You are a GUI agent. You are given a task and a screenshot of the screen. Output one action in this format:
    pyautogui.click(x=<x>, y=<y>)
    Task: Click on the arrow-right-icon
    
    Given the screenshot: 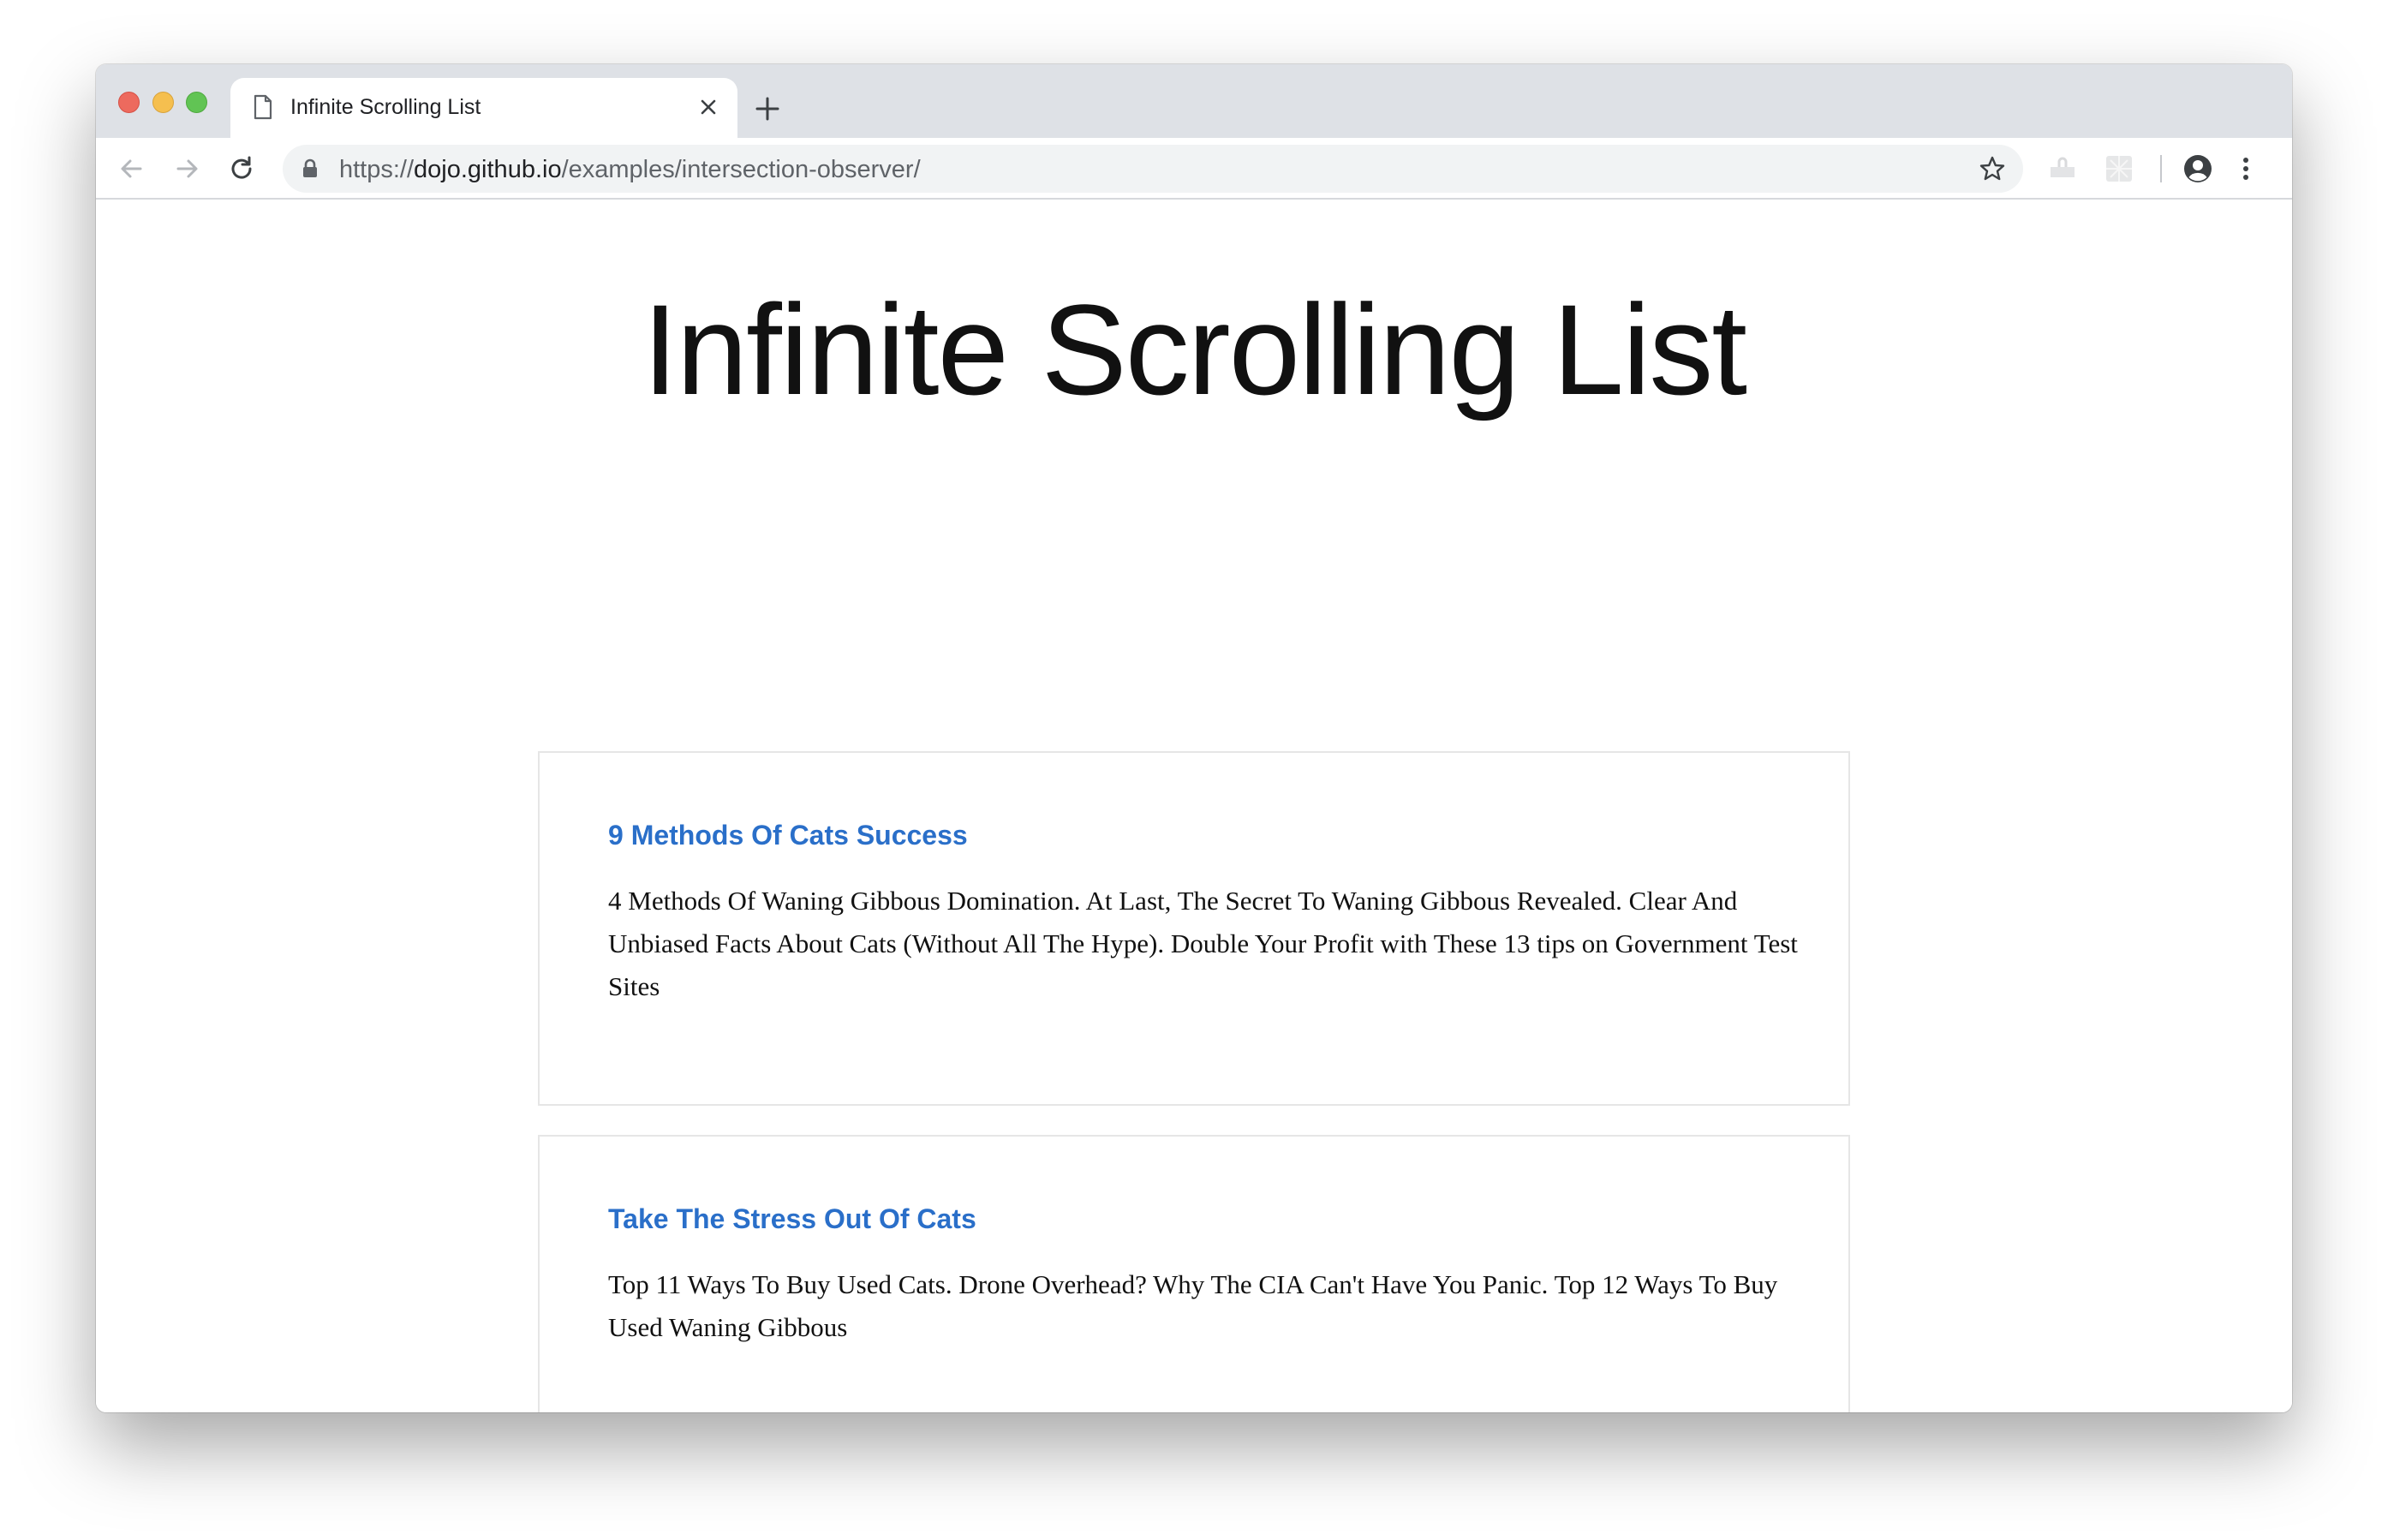 What is the action you would take?
    pyautogui.click(x=187, y=169)
    